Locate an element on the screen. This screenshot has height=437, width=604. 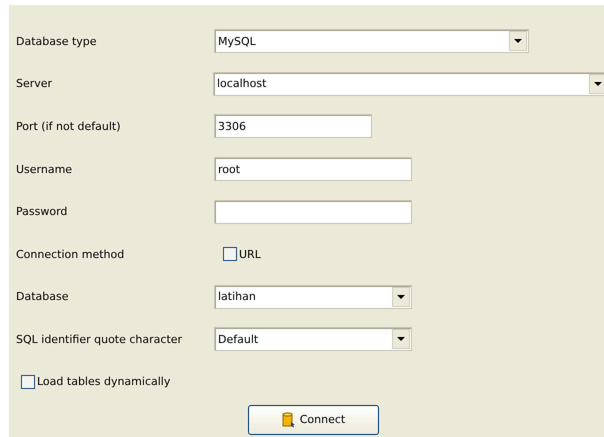
connect-button: Connect is located at coordinates (313, 419).